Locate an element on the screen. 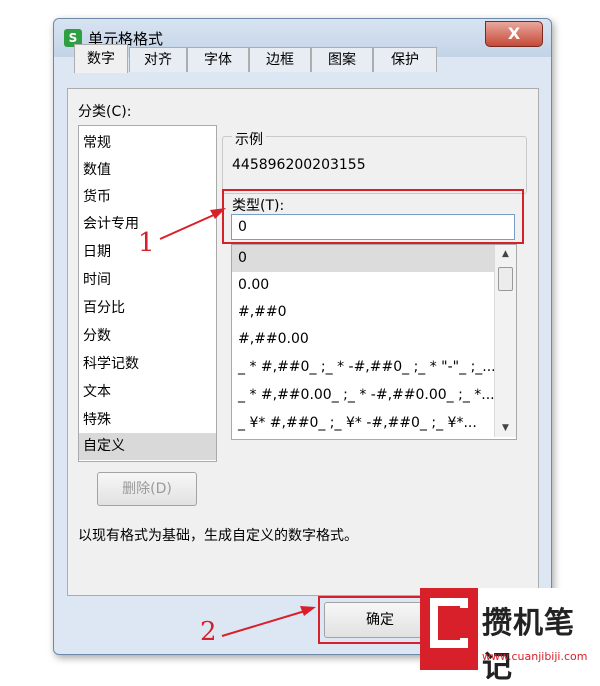  arrow-2-head-icon is located at coordinates (308, 611).